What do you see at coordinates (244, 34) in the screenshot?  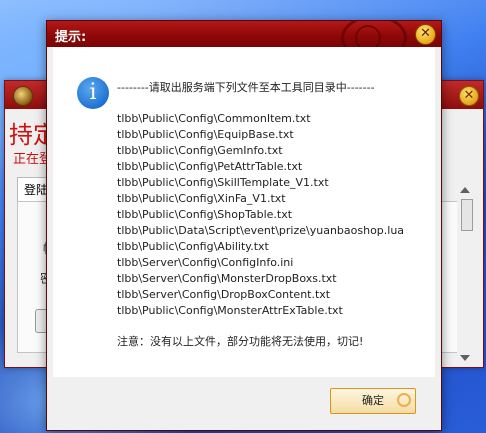 I see `dialog-titlebar: 提示: ✕` at bounding box center [244, 34].